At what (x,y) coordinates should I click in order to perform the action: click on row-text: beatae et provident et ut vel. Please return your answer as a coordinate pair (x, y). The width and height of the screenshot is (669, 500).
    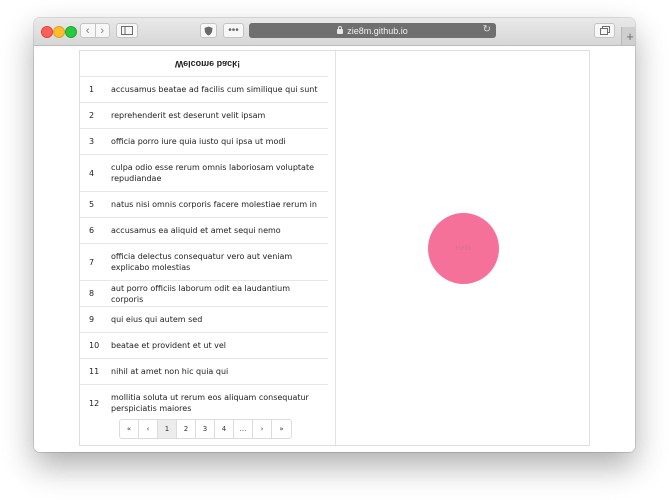
    Looking at the image, I should click on (169, 345).